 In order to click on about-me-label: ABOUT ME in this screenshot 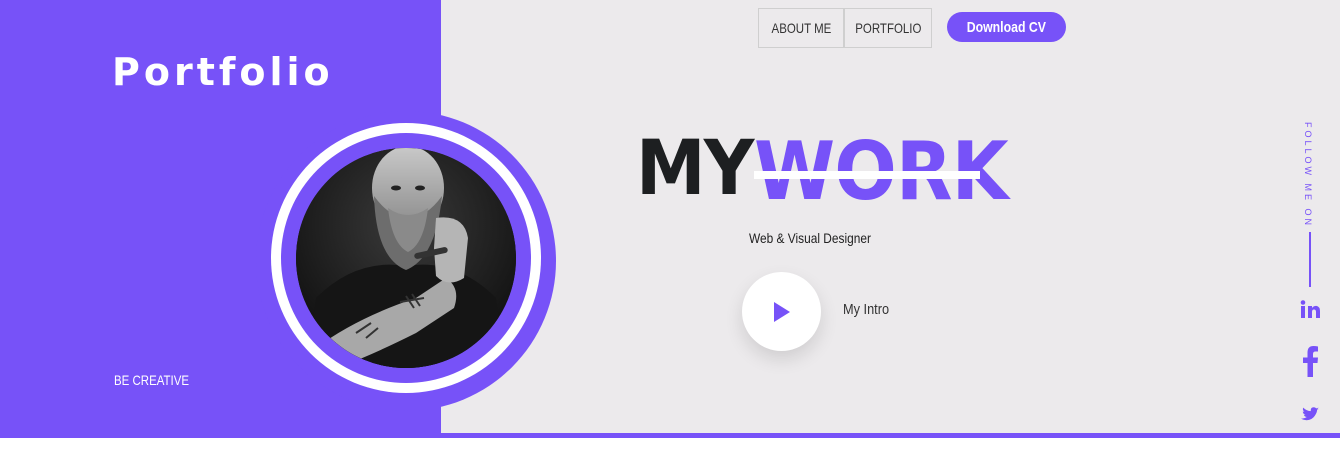, I will do `click(801, 28)`.